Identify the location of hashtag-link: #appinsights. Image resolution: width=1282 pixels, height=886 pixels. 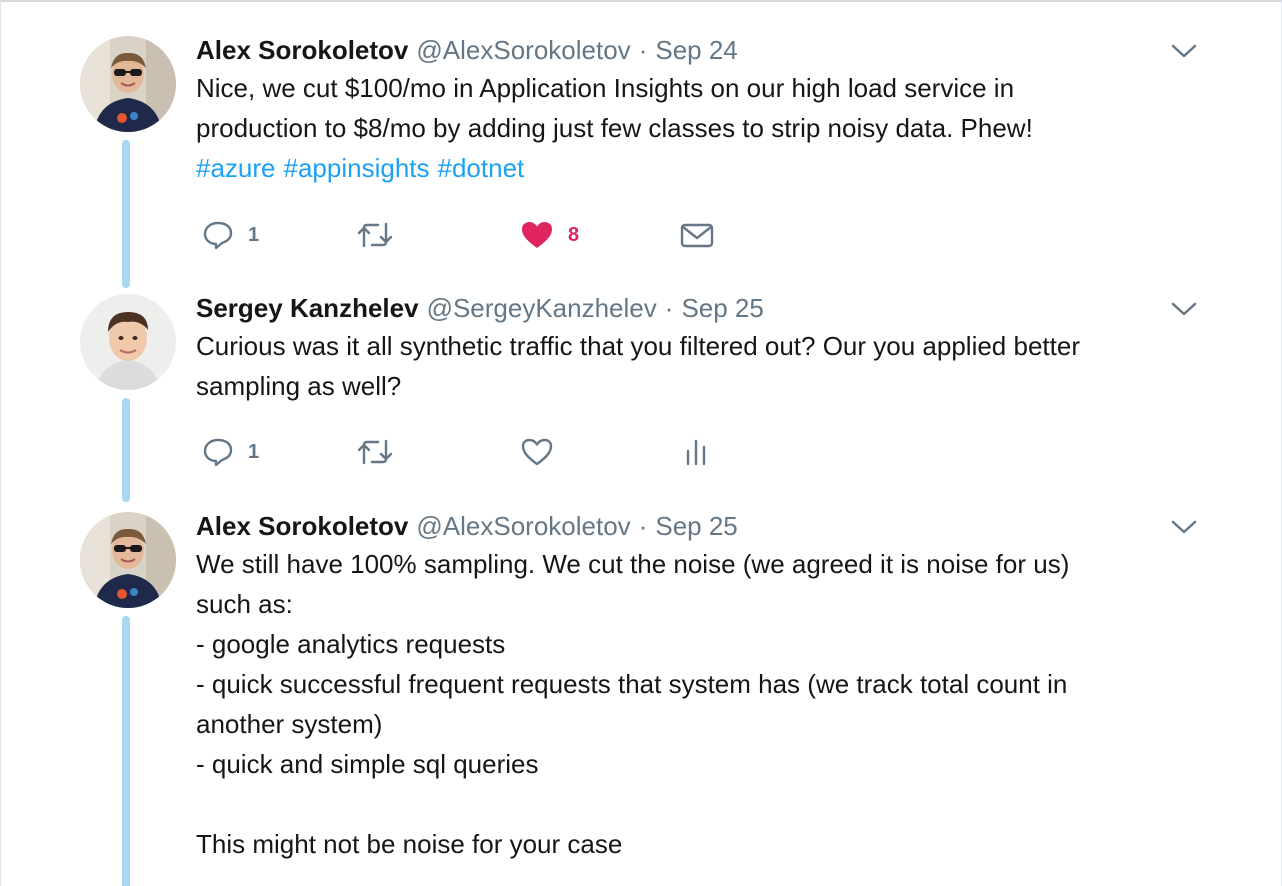
(357, 168).